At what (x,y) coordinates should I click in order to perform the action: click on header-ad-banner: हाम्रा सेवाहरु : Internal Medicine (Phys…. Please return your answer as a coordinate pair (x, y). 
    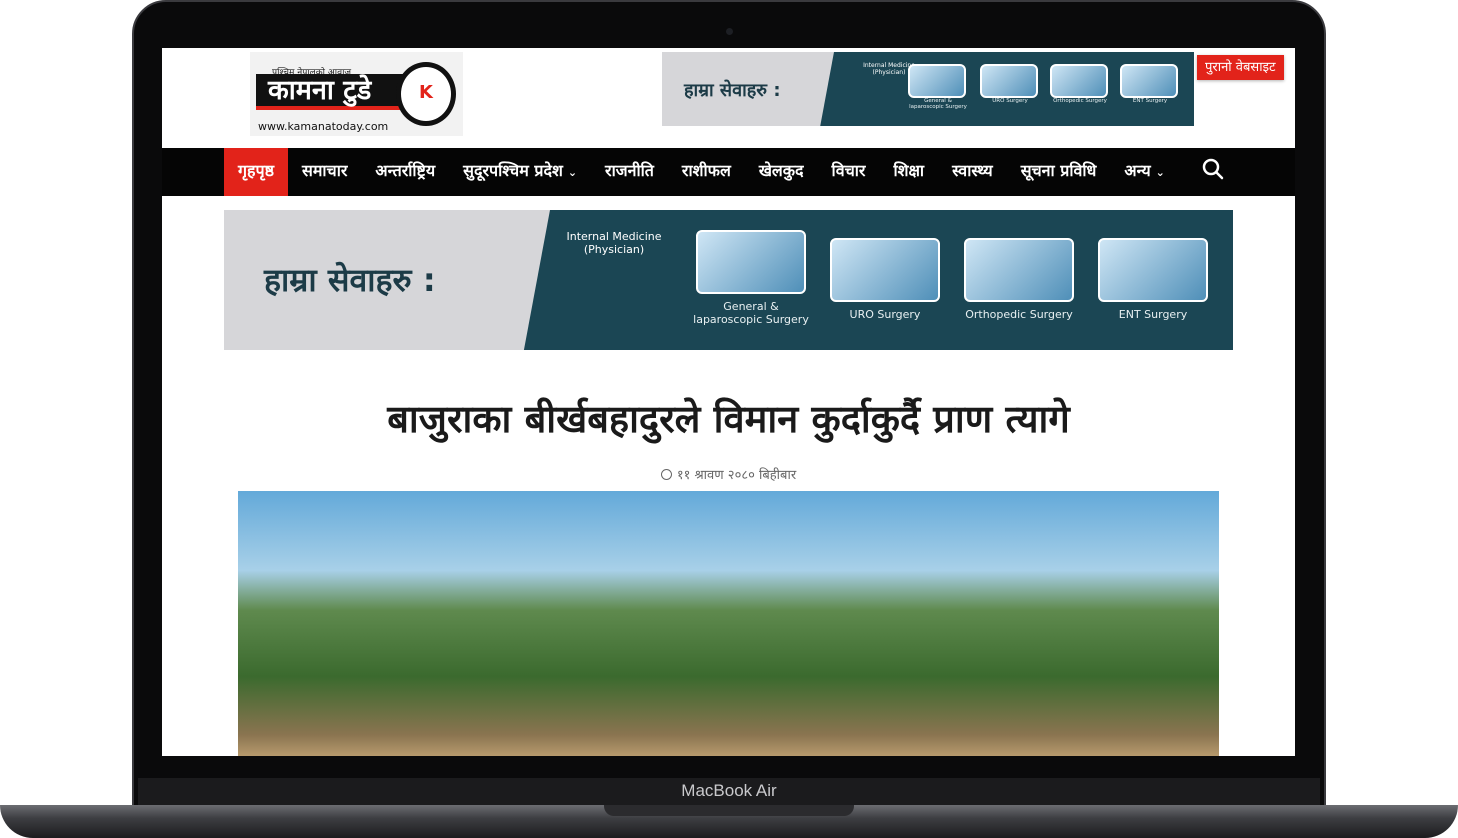
    Looking at the image, I should click on (928, 89).